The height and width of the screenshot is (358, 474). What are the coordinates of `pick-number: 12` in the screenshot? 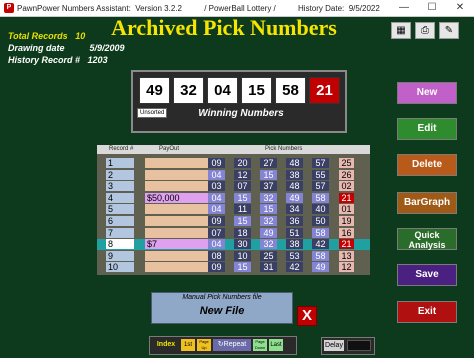 It's located at (242, 174).